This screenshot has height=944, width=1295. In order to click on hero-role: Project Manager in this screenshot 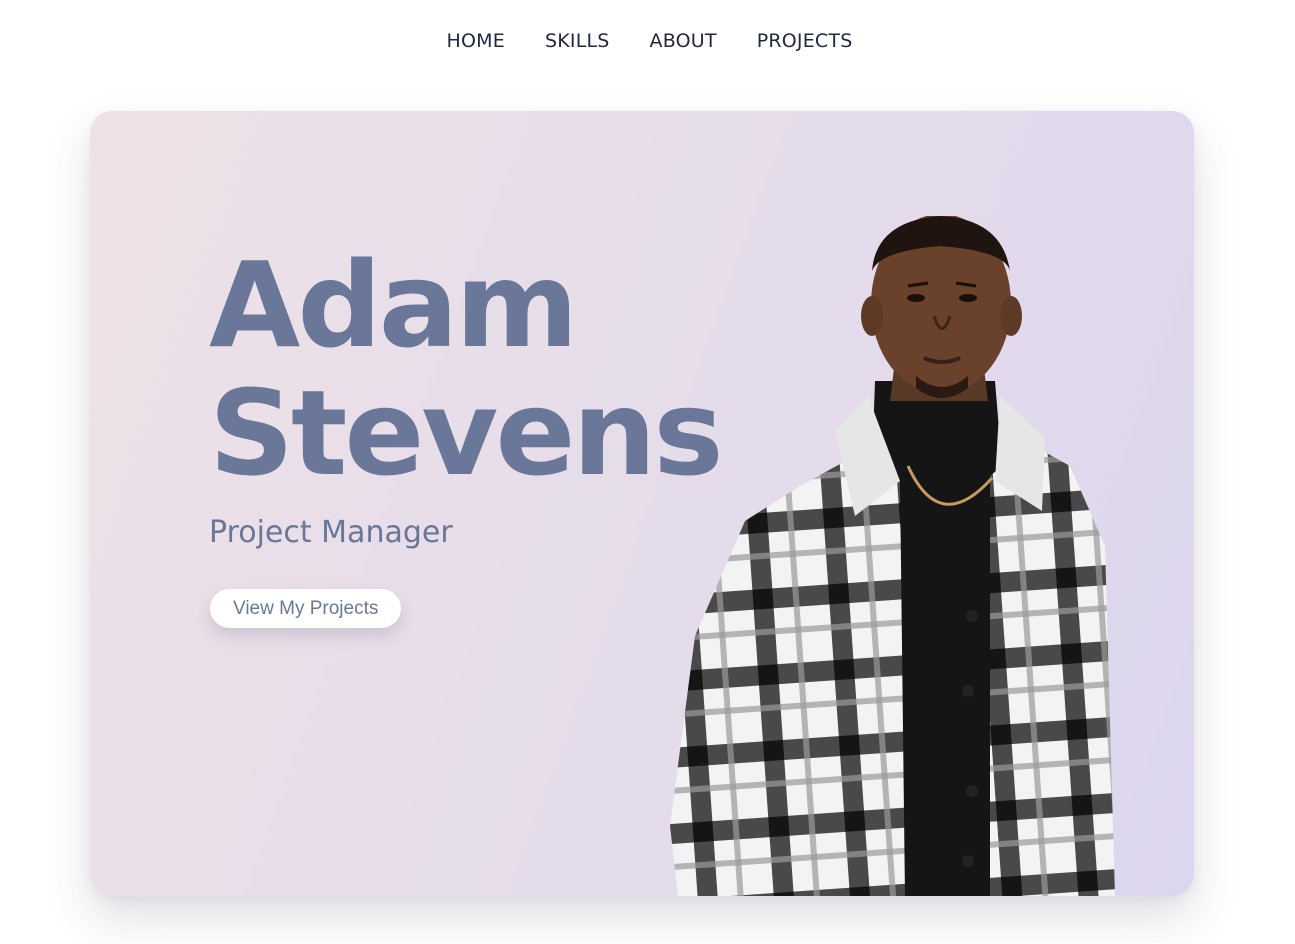, I will do `click(331, 532)`.